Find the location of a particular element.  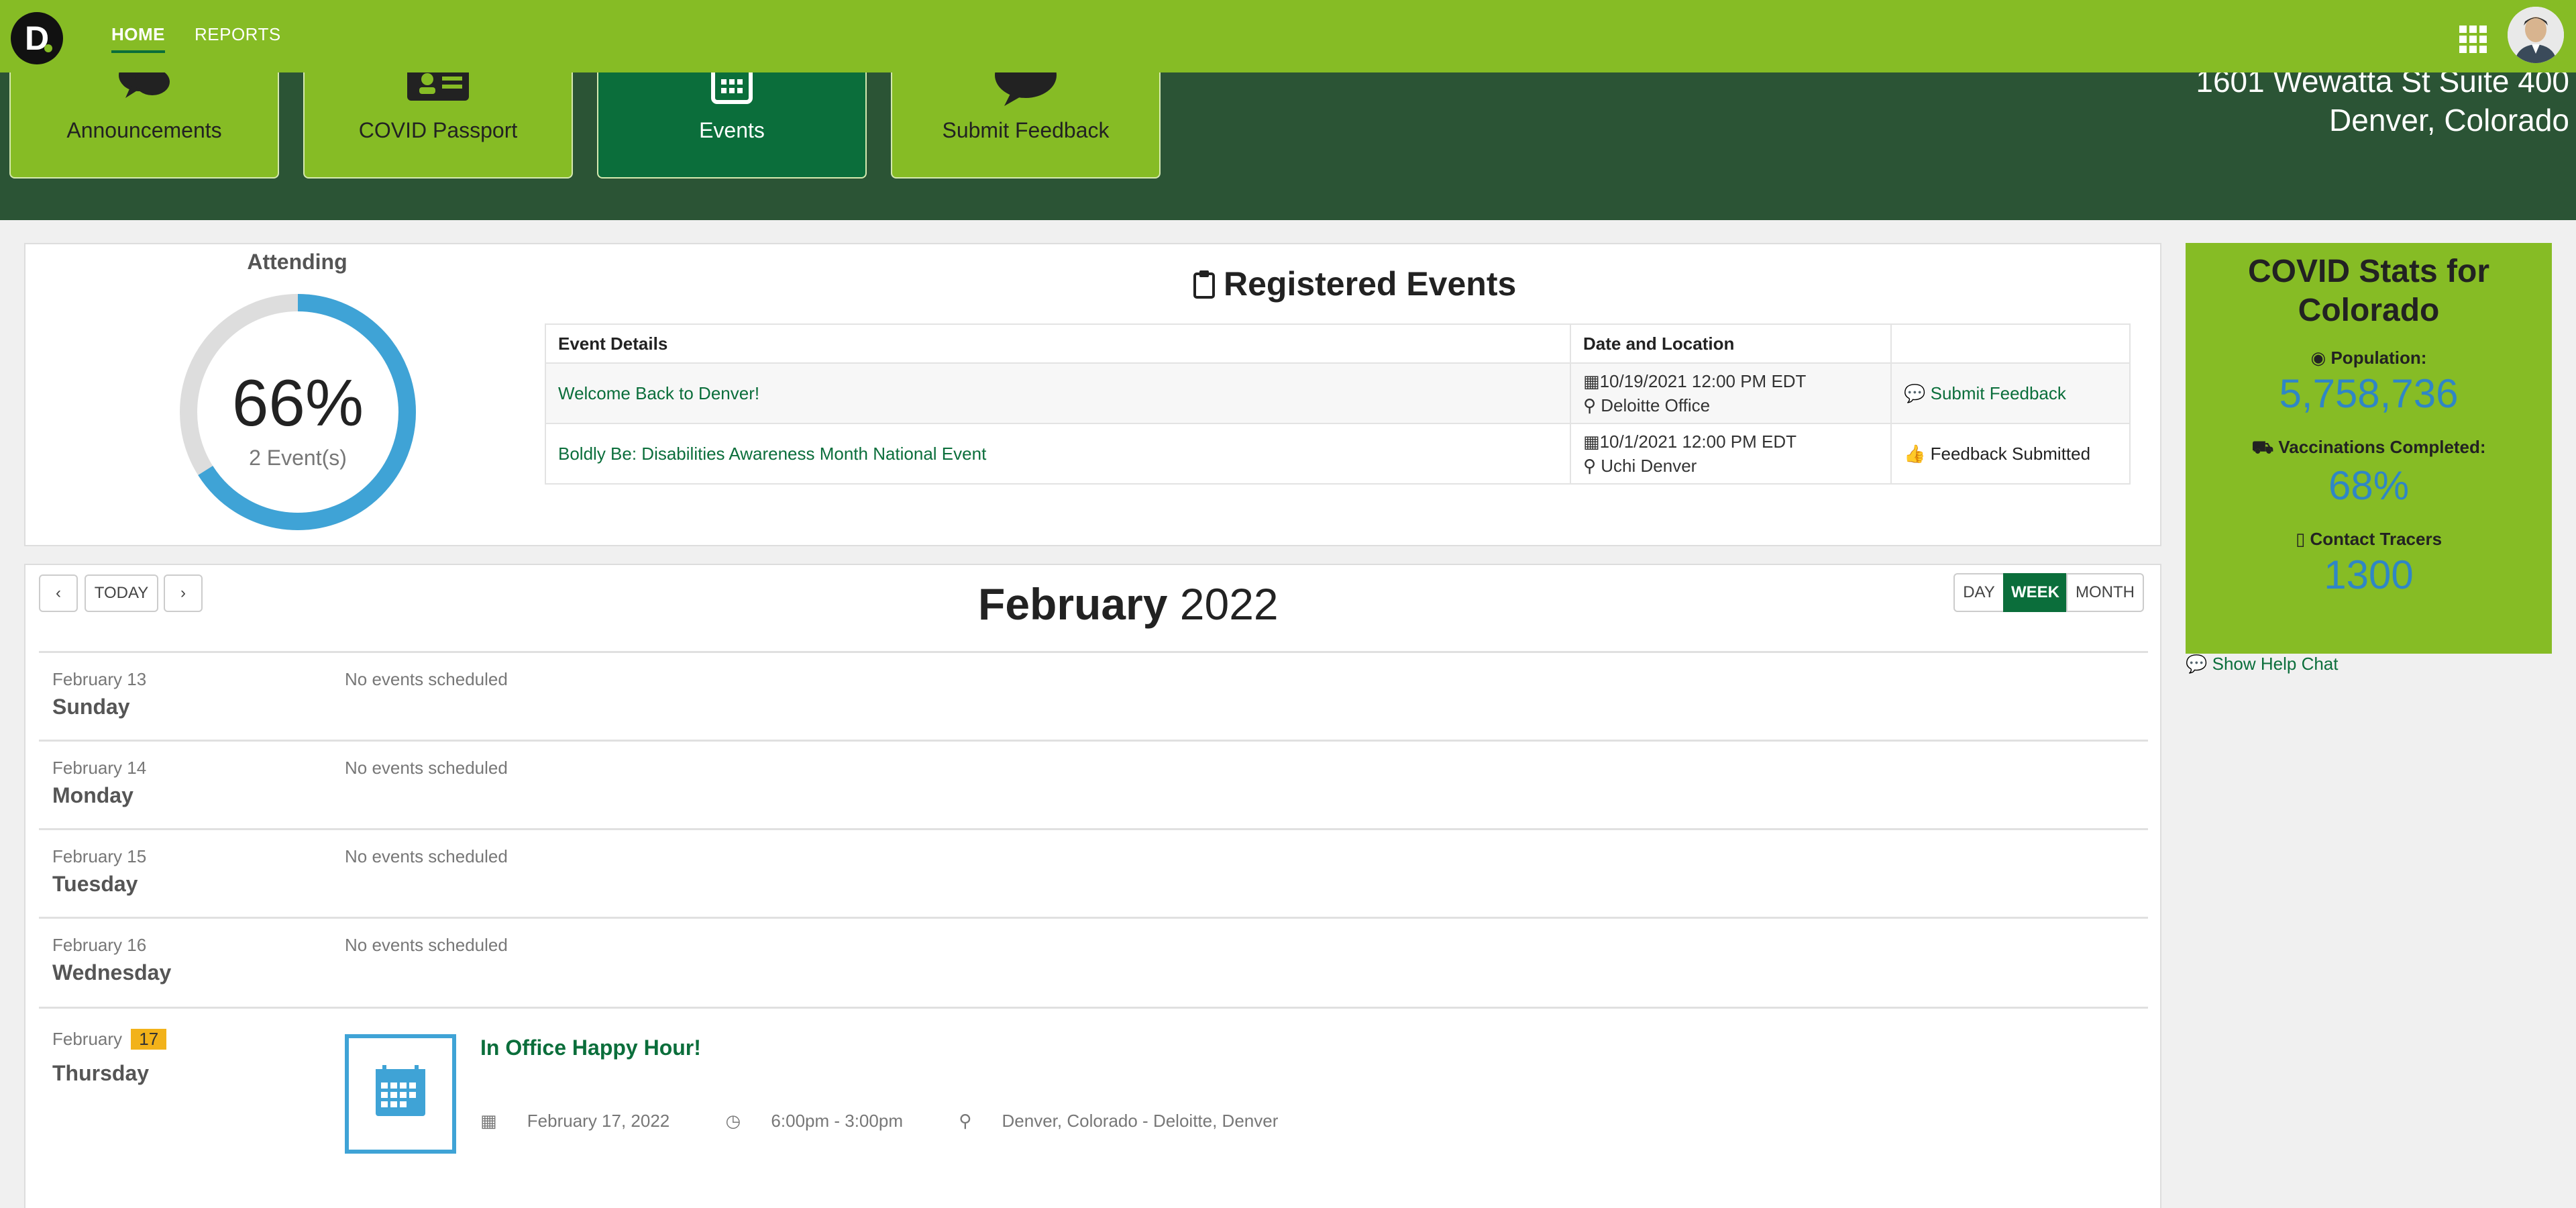

view-day-button: DAY is located at coordinates (1978, 592).